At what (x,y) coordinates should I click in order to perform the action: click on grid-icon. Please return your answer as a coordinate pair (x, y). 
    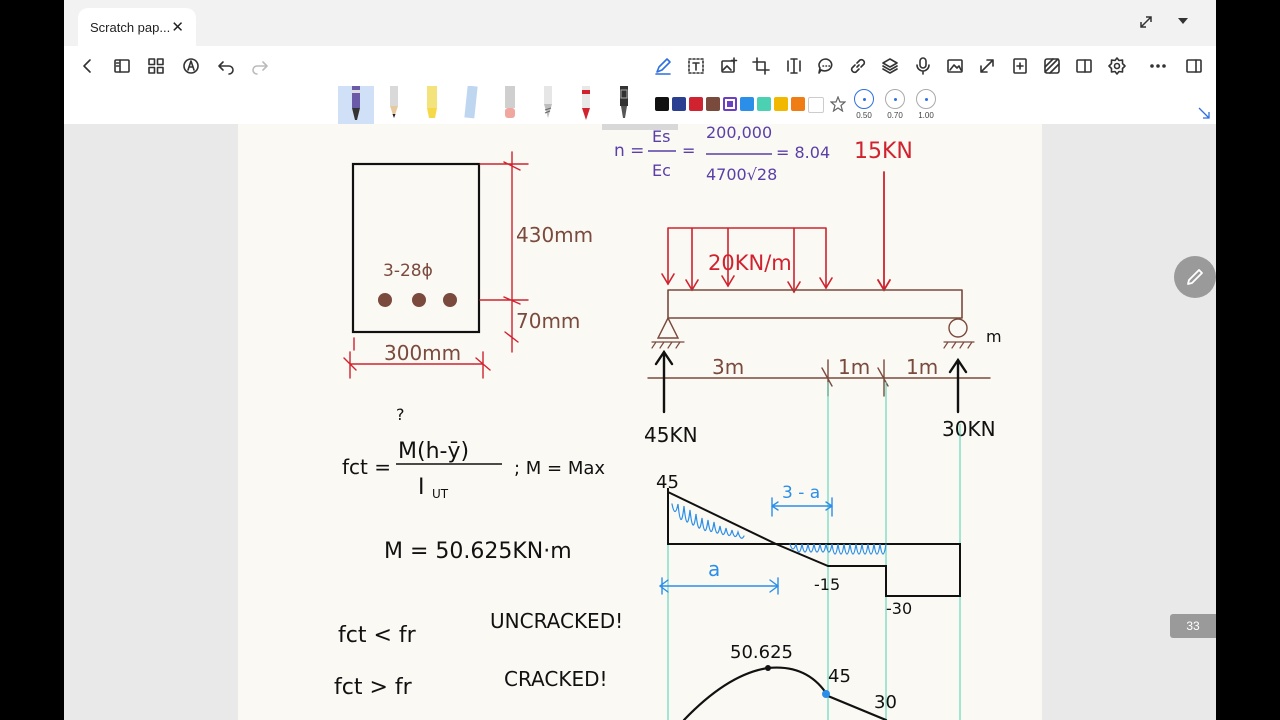
    Looking at the image, I should click on (156, 66).